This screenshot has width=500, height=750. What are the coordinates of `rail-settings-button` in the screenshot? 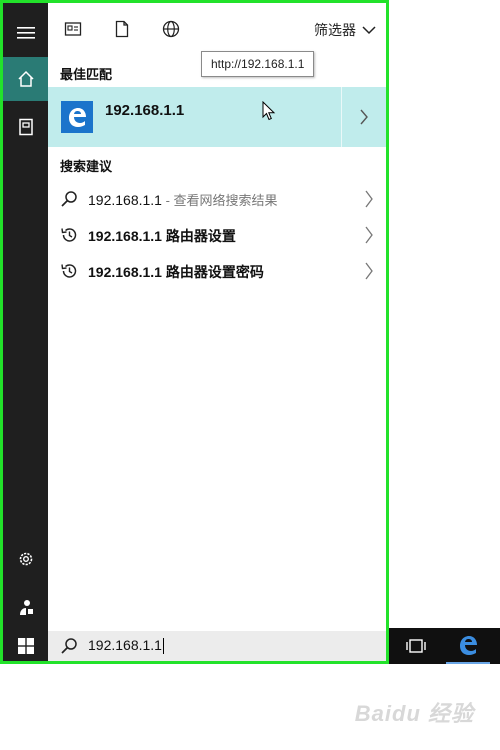 It's located at (25, 559).